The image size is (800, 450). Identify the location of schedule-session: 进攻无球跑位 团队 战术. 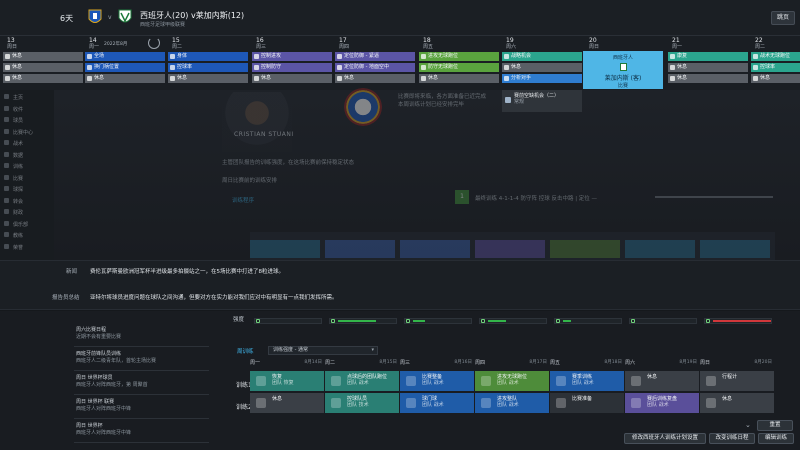
(512, 381).